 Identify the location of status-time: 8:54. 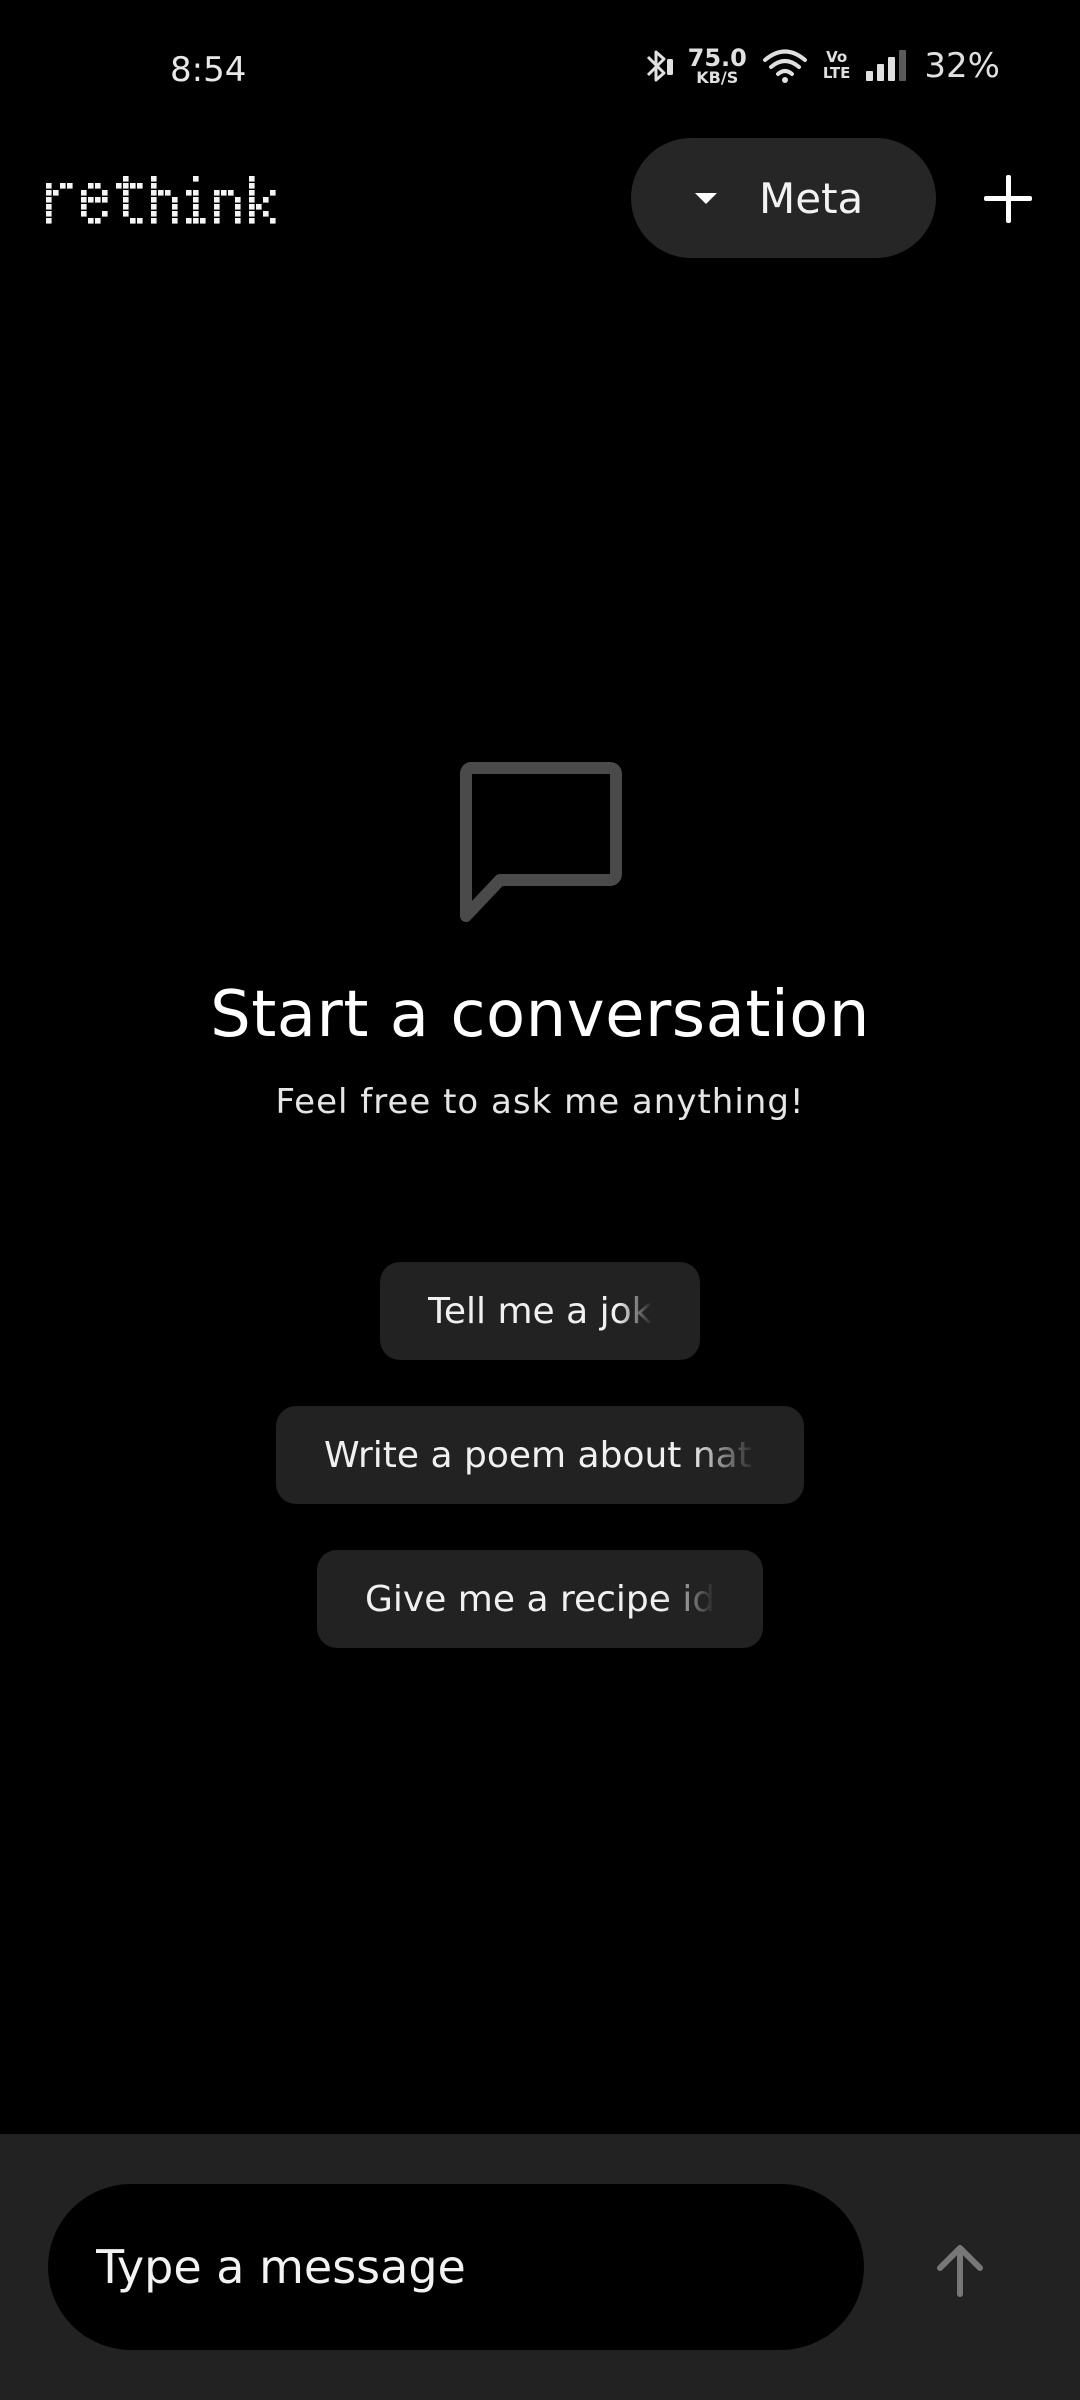
(208, 70).